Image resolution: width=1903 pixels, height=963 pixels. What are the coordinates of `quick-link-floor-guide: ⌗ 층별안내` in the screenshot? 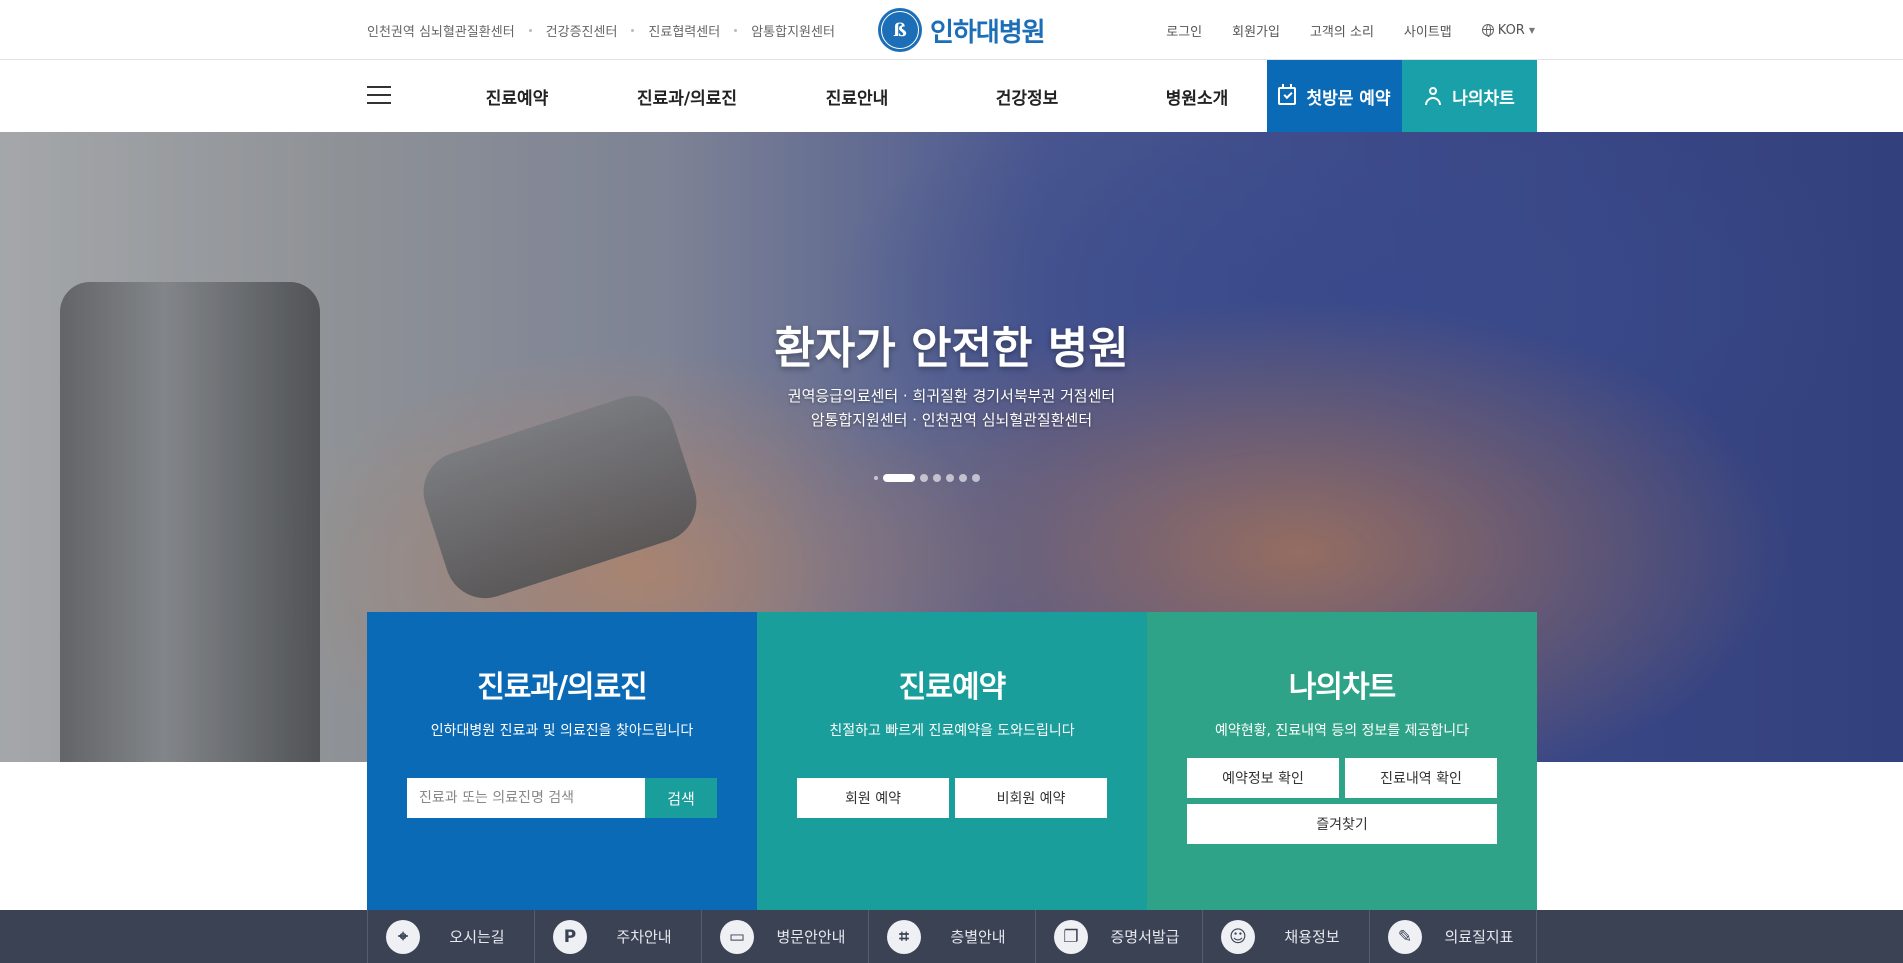 It's located at (952, 936).